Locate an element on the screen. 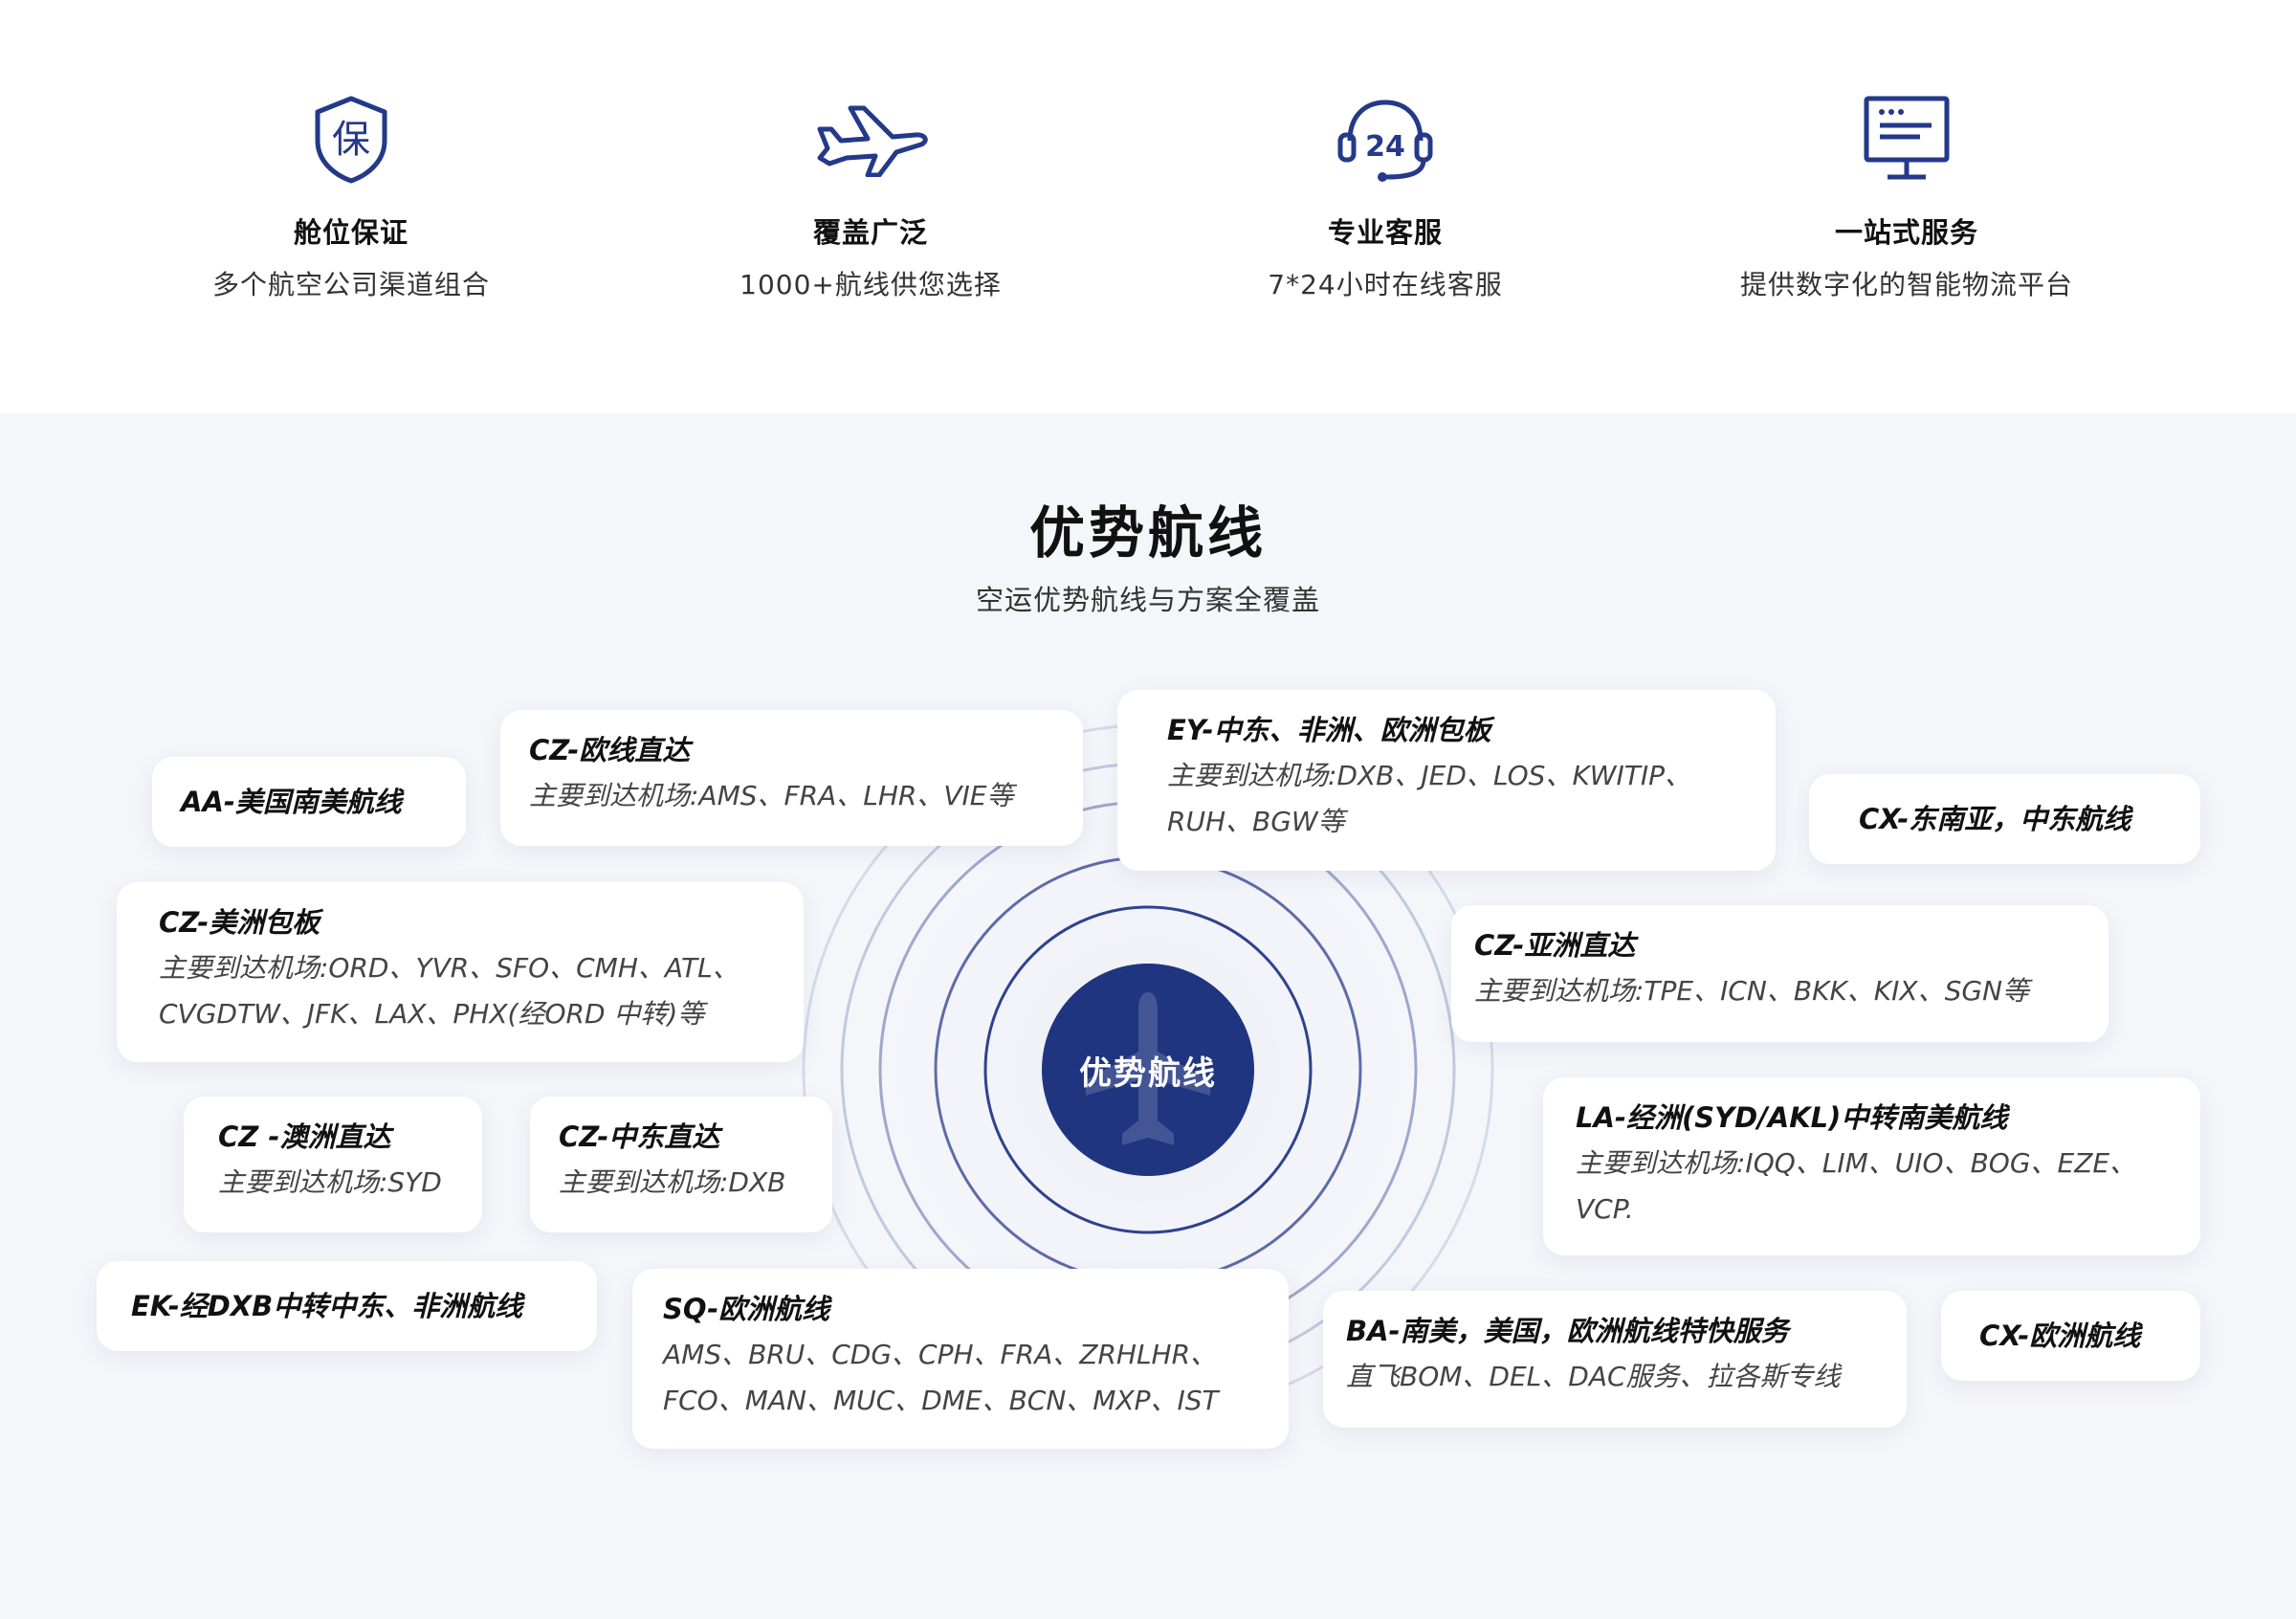  svg-text: 24 is located at coordinates (1385, 147).